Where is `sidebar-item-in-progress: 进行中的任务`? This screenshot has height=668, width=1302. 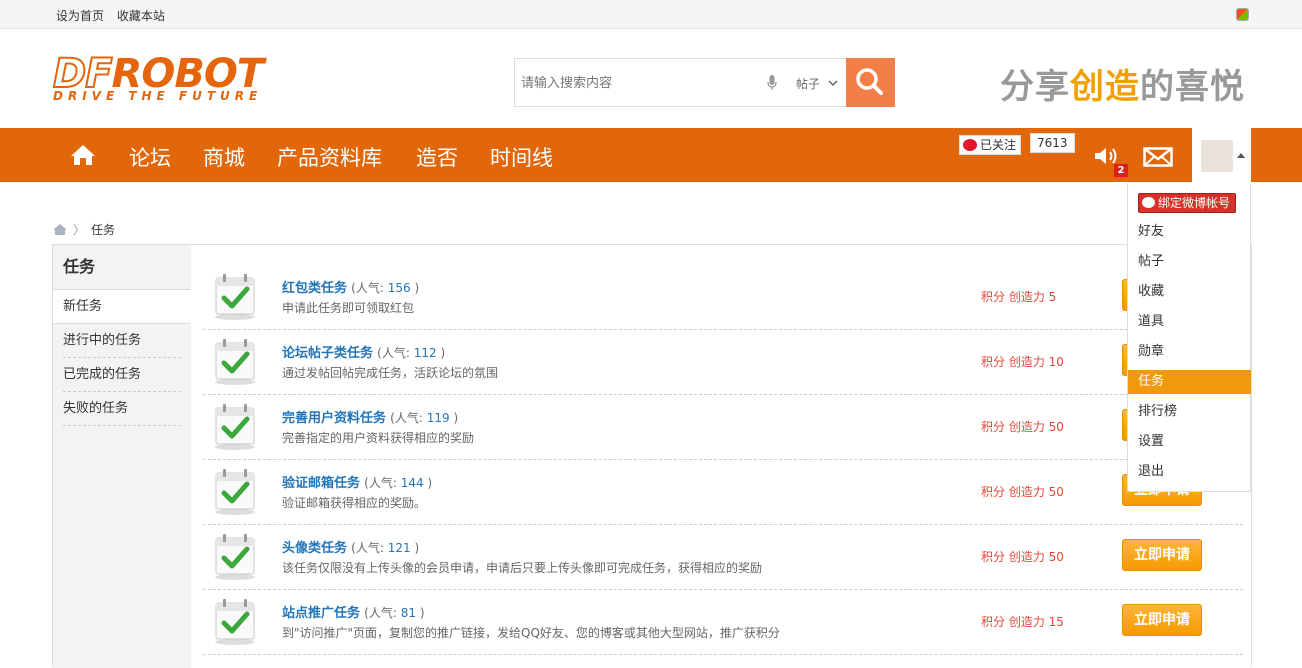 sidebar-item-in-progress: 进行中的任务 is located at coordinates (122, 341).